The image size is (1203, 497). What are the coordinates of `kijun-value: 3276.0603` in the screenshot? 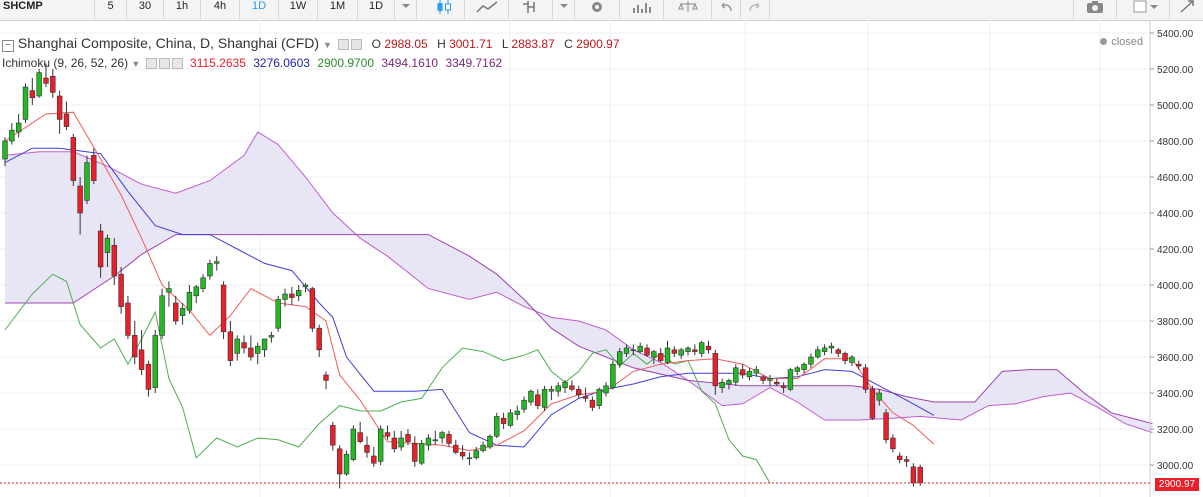 It's located at (281, 63).